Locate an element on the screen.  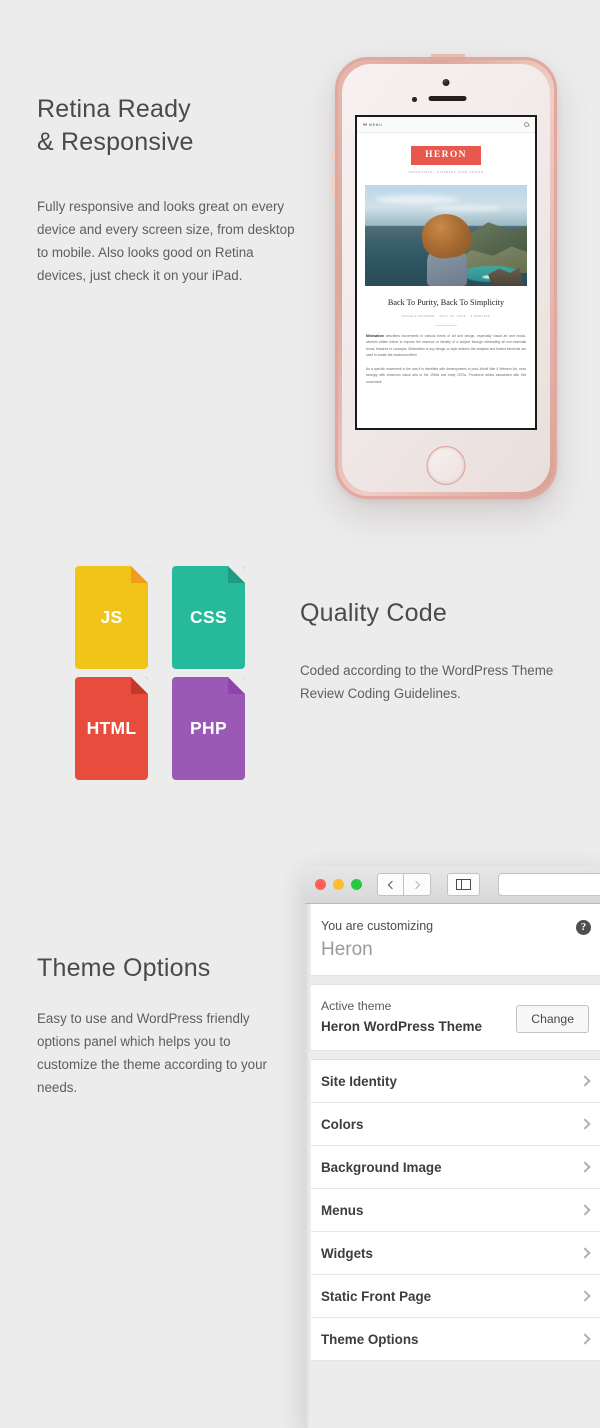
file-icon-css-label: CSS is located at coordinates (208, 617).